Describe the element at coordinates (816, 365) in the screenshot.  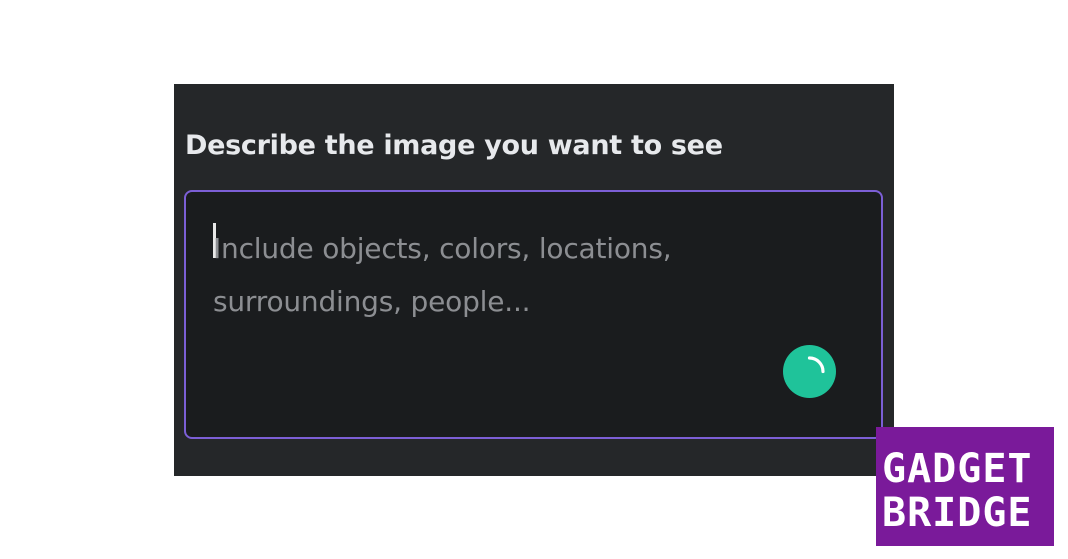
I see `loading-spinner-icon` at that location.